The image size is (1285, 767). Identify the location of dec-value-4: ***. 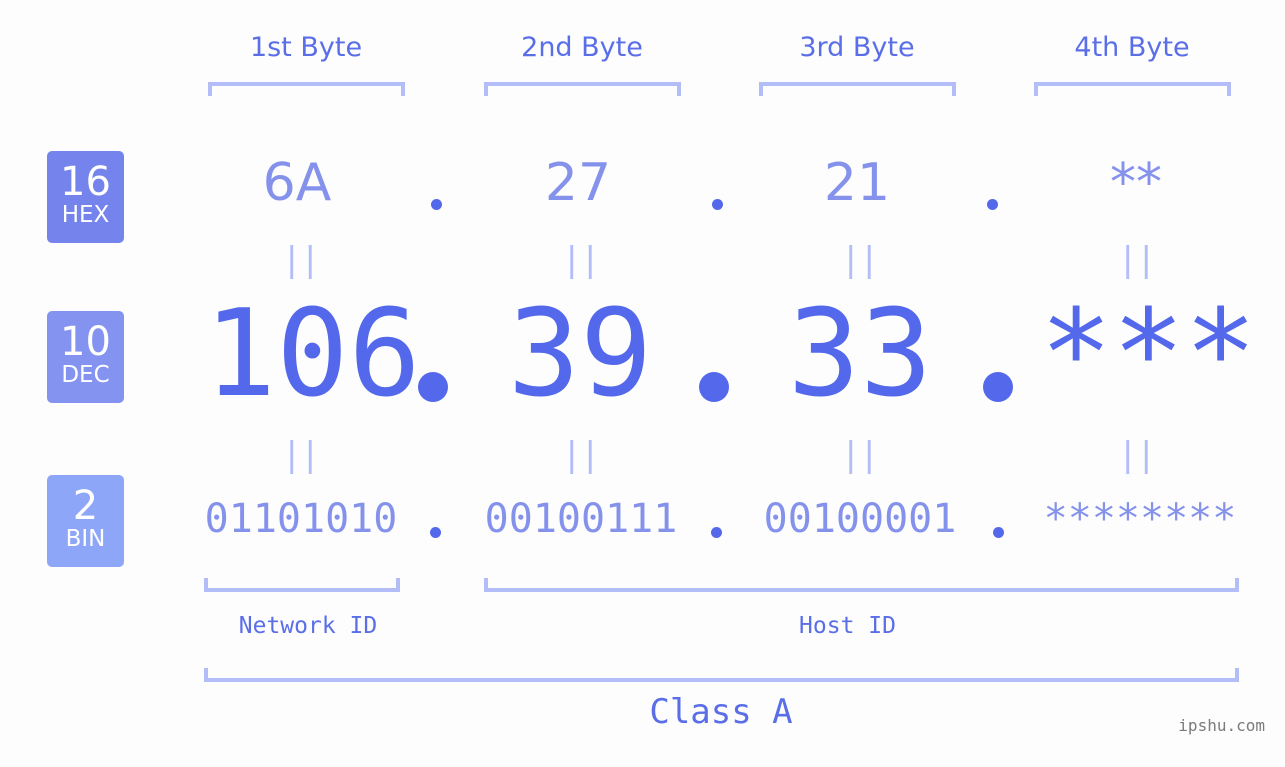
(1148, 354).